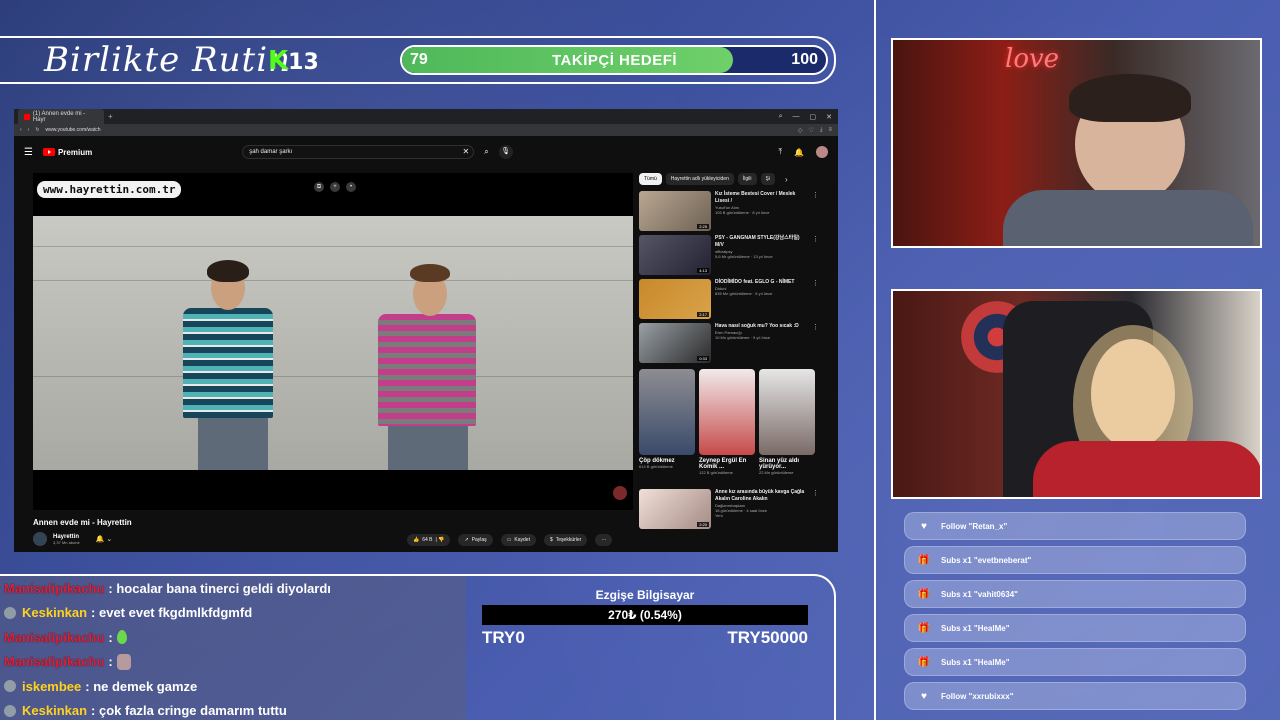  Describe the element at coordinates (466, 151) in the screenshot. I see `clear-search-icon: ✕` at that location.